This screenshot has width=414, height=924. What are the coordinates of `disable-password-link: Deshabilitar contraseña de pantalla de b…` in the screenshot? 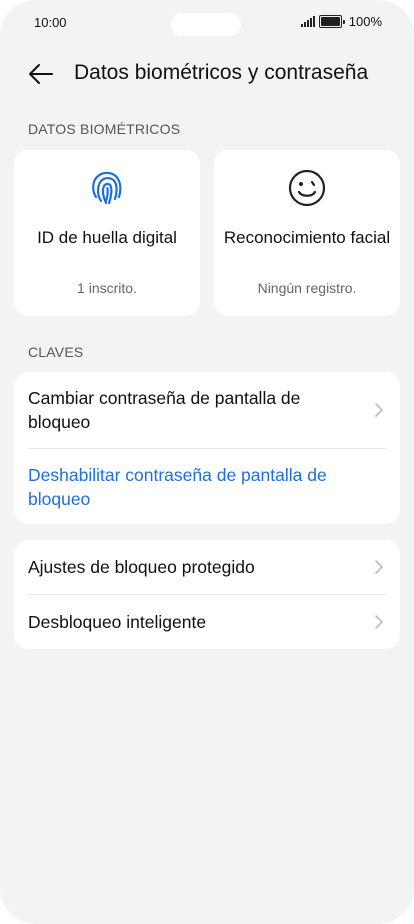 It's located at (177, 487).